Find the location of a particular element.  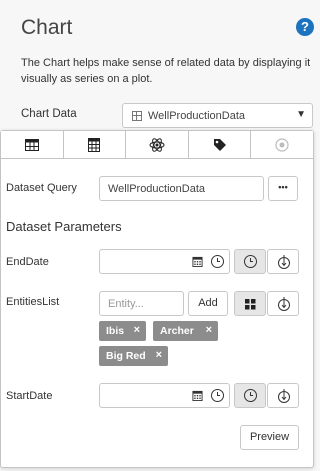

circle-dot-icon is located at coordinates (282, 144).